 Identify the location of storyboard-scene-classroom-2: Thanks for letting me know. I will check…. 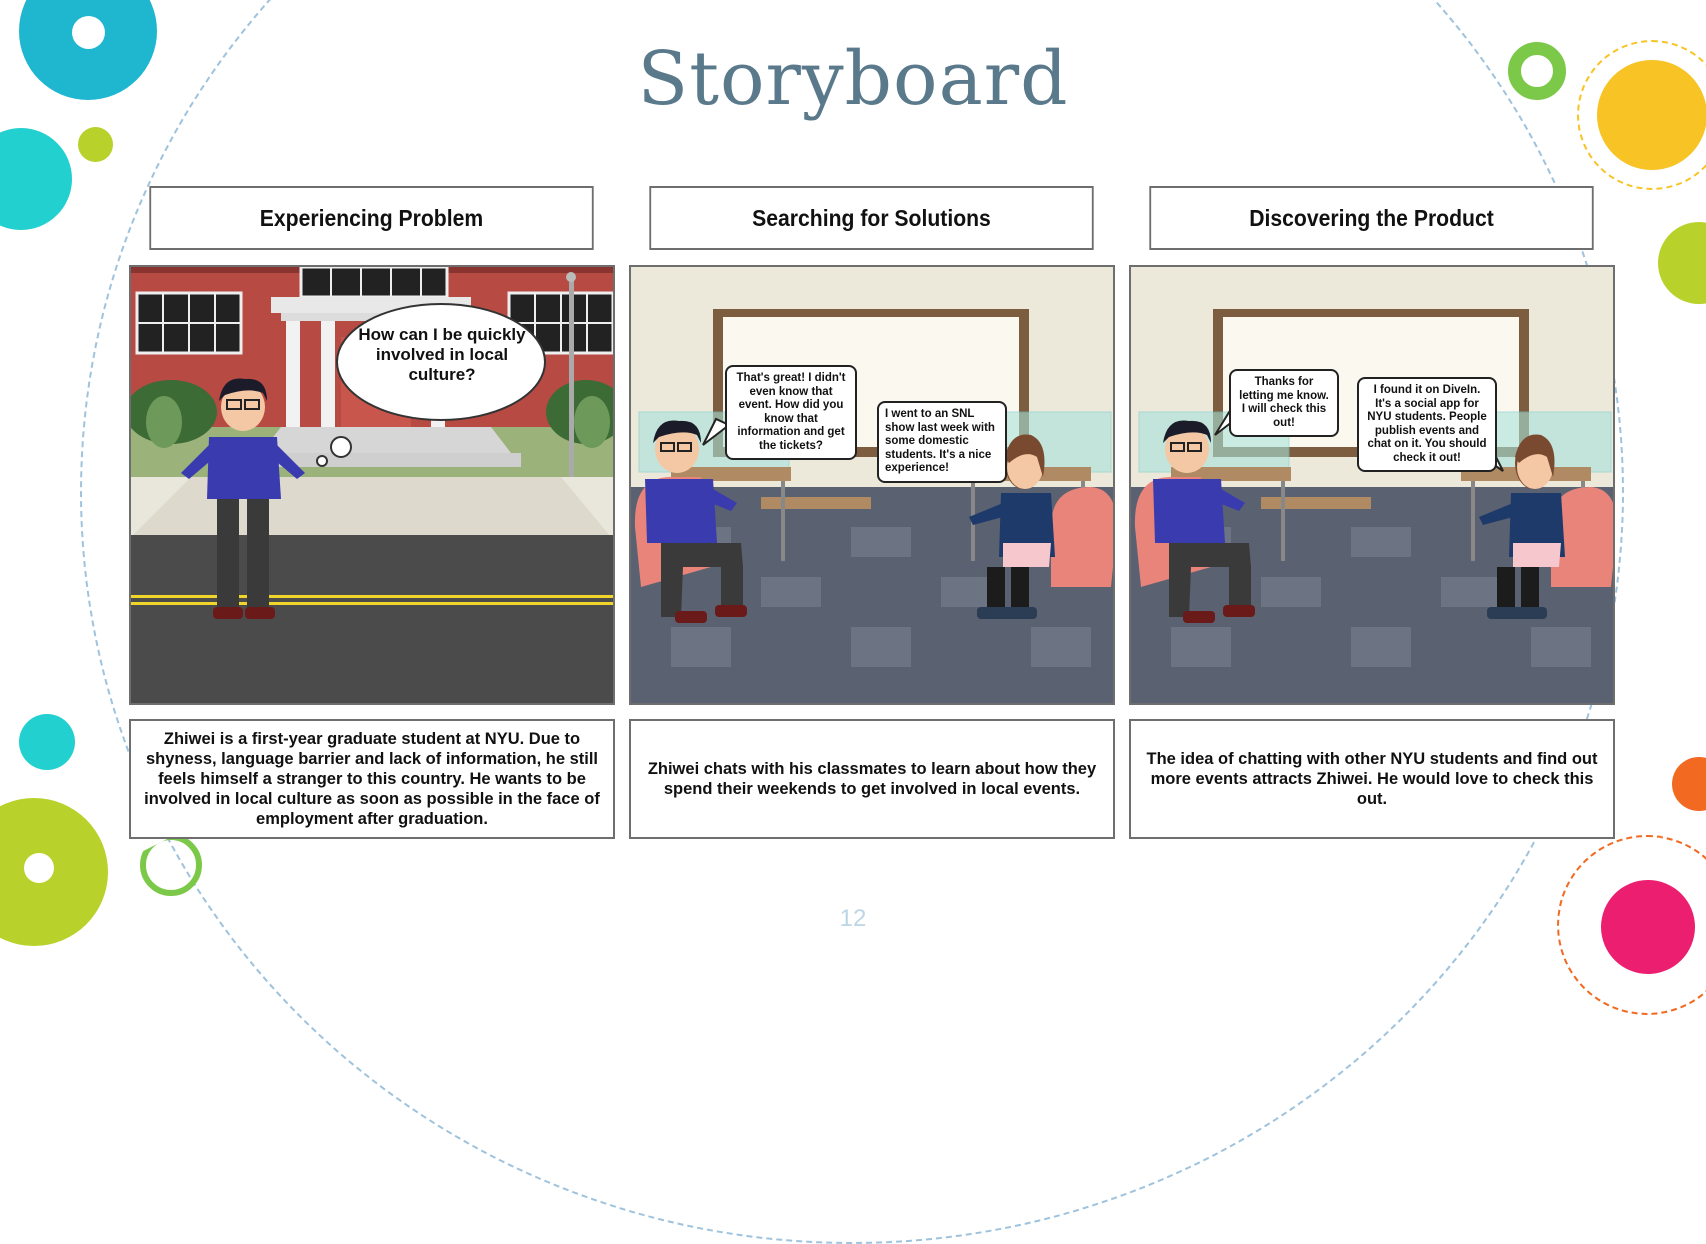
(1372, 485).